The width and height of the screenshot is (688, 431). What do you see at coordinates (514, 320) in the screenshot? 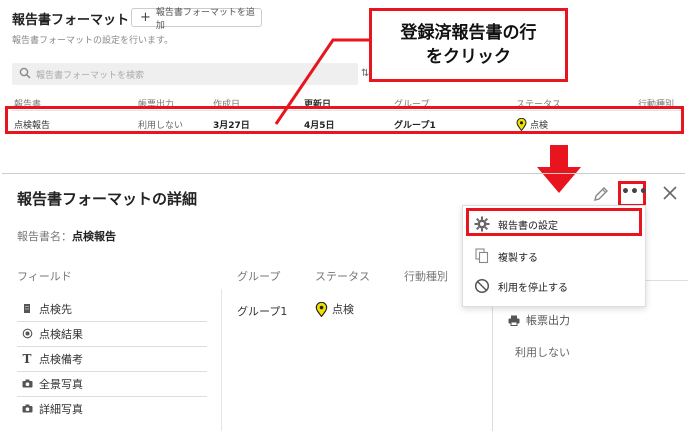
I see `printer-icon` at bounding box center [514, 320].